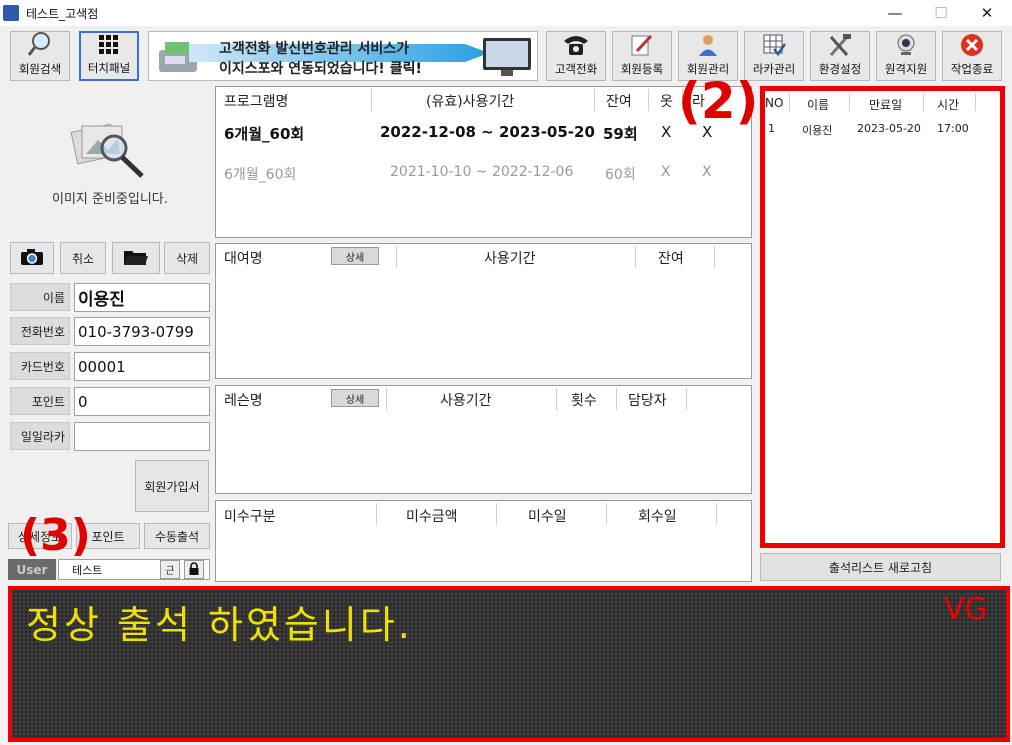 Image resolution: width=1012 pixels, height=745 pixels. What do you see at coordinates (507, 57) in the screenshot?
I see `monitor-icon` at bounding box center [507, 57].